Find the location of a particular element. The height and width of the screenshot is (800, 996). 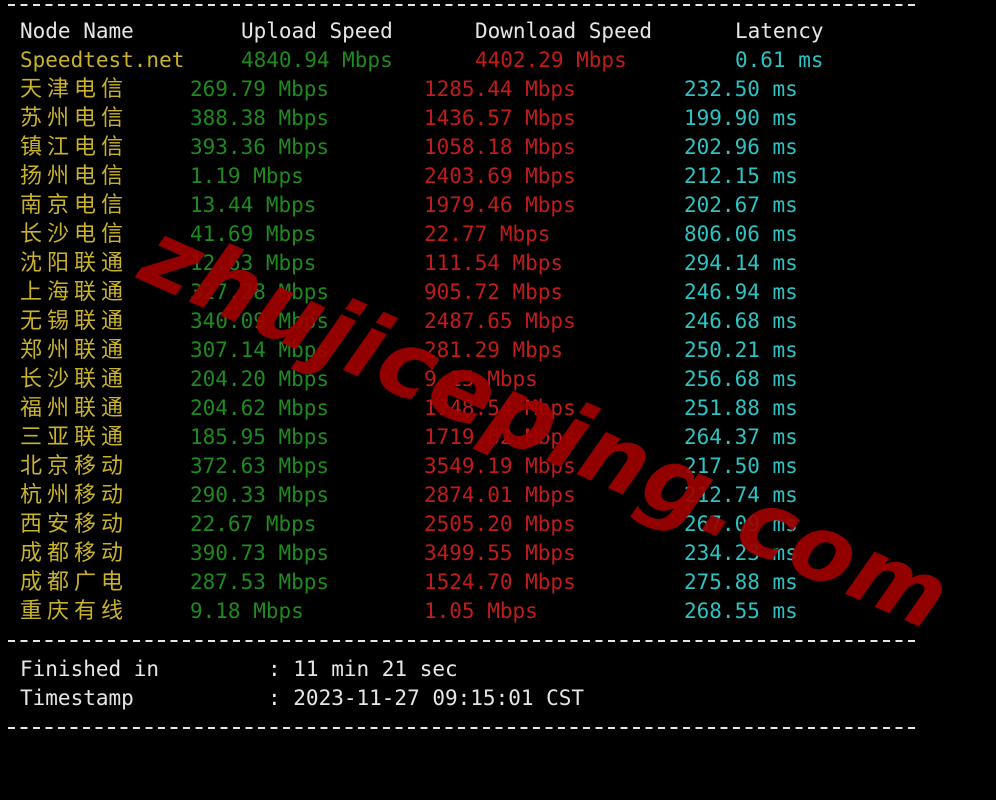

upload-value: 12.63 Mbps is located at coordinates (253, 263).